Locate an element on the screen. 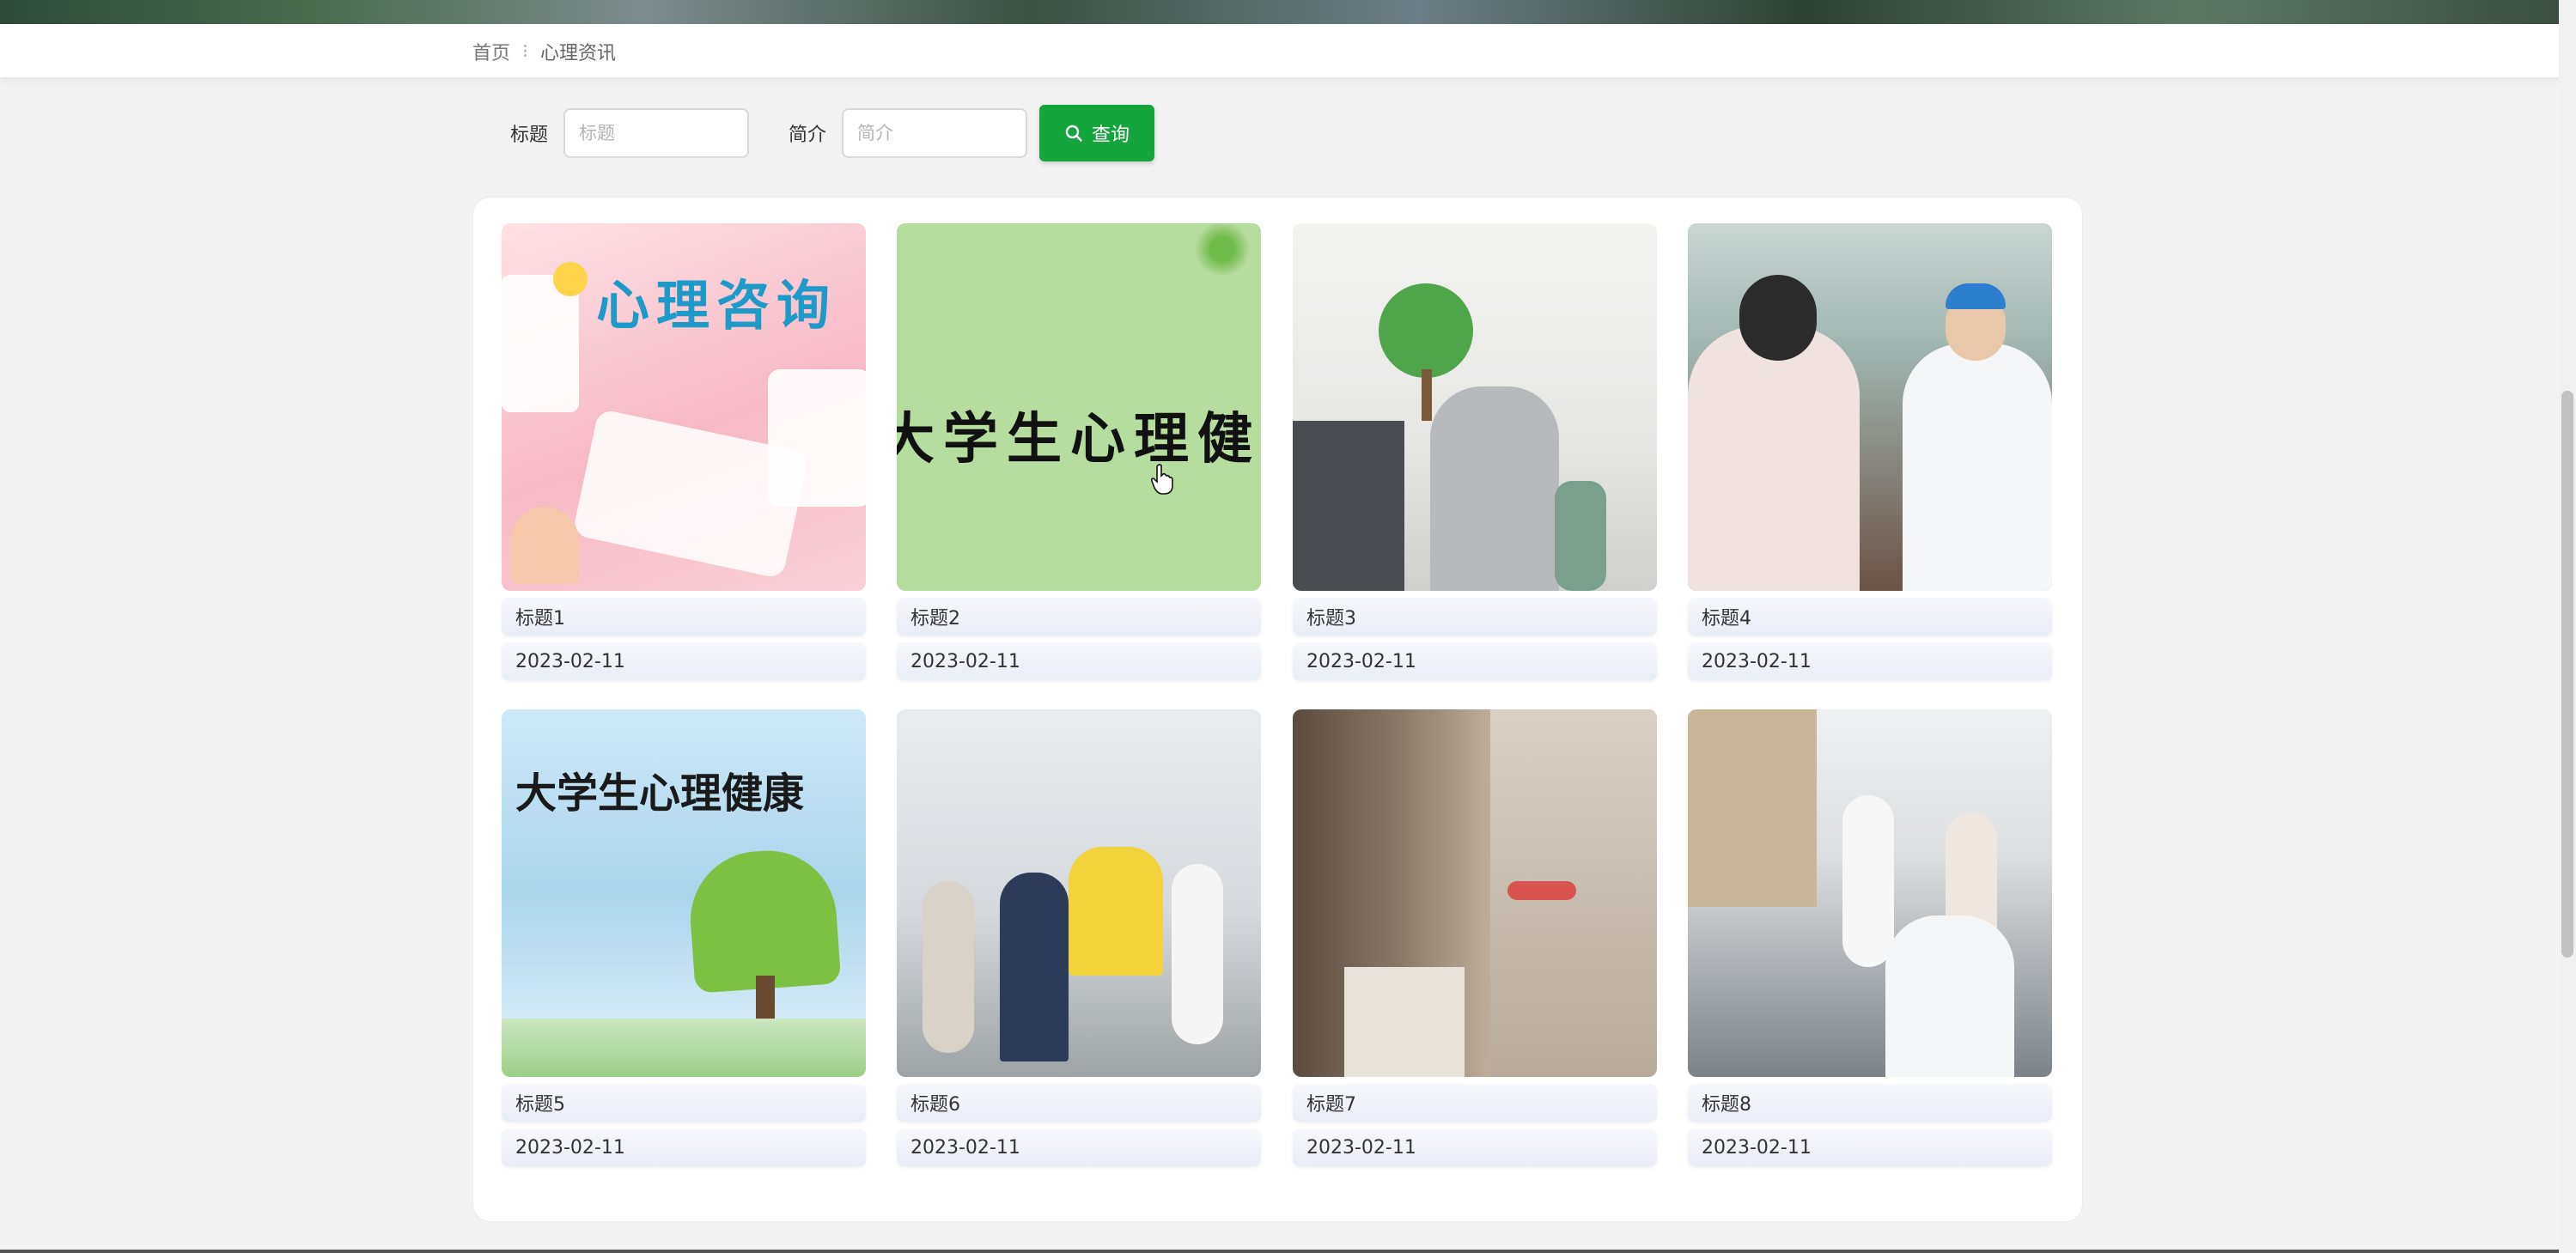 The height and width of the screenshot is (1253, 2576). news-card-8: 标题8 2023-02-11 is located at coordinates (1870, 937).